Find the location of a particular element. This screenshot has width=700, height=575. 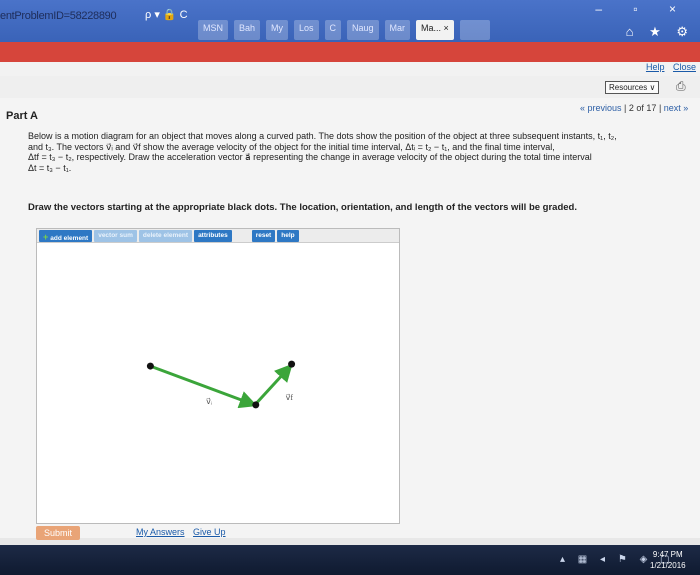

address-bar: entProblemID=58228890 is located at coordinates (58, 16).